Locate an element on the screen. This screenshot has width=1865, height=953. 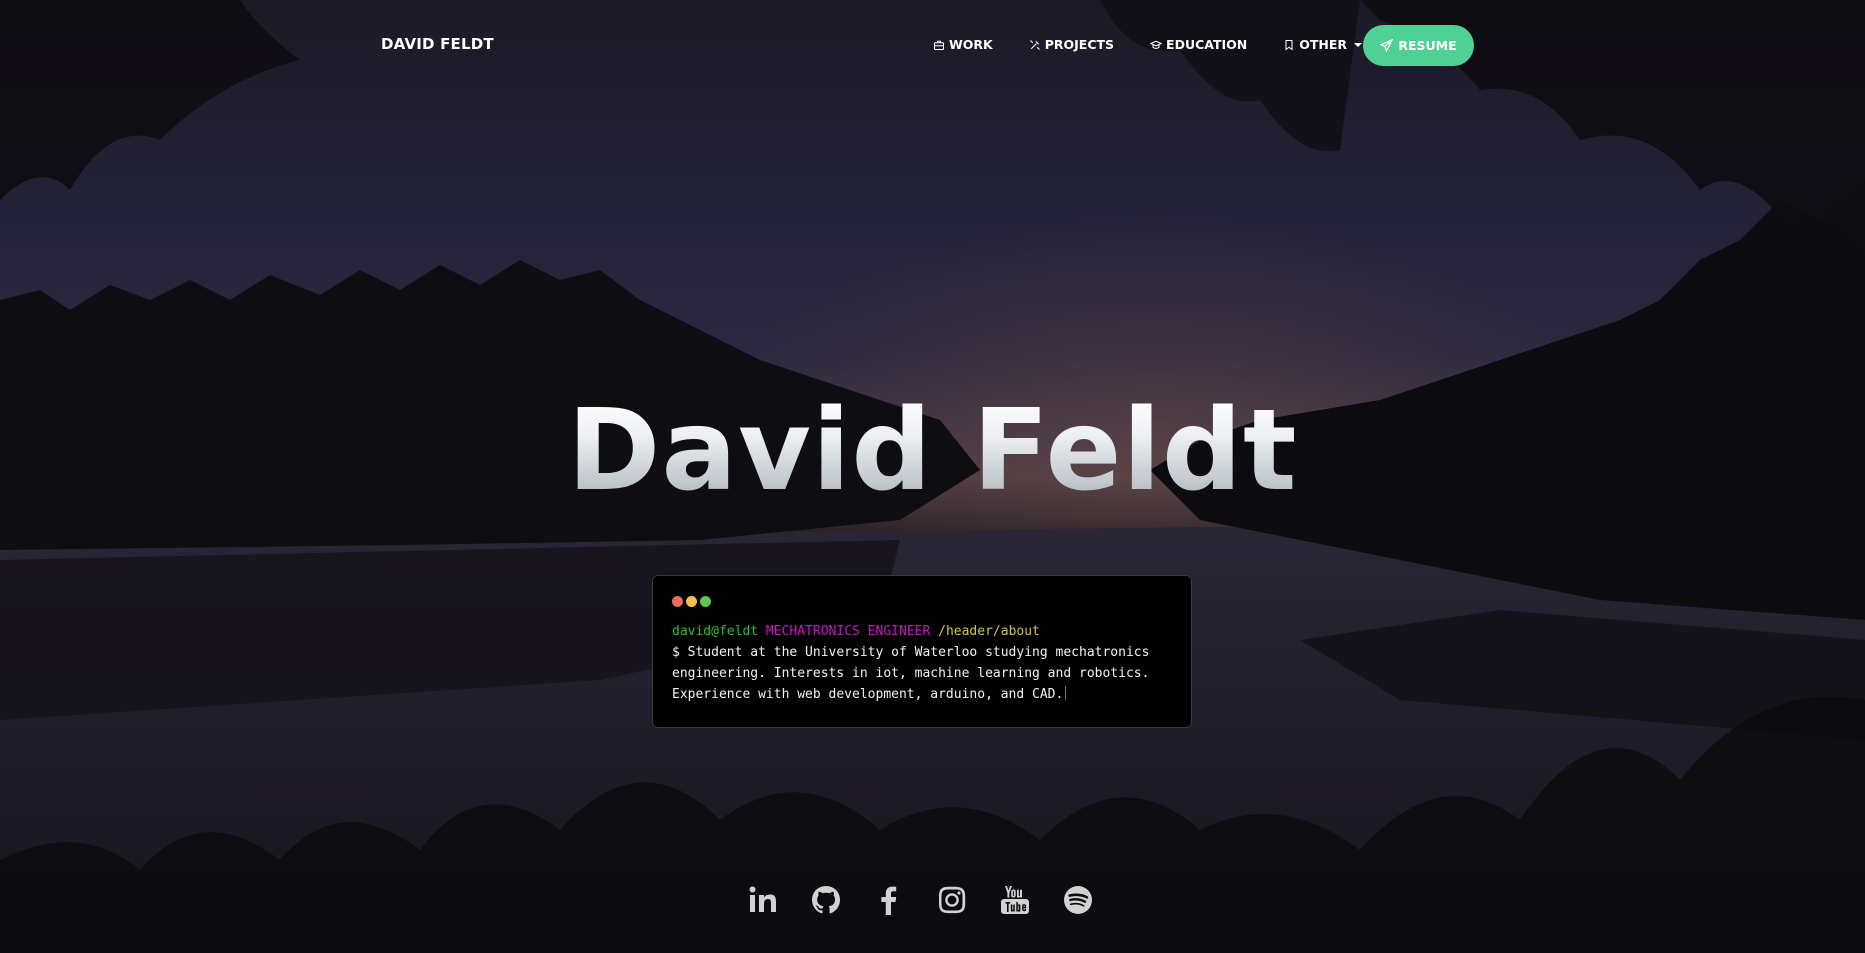
nav-link-projects: PROJECTS is located at coordinates (1071, 44).